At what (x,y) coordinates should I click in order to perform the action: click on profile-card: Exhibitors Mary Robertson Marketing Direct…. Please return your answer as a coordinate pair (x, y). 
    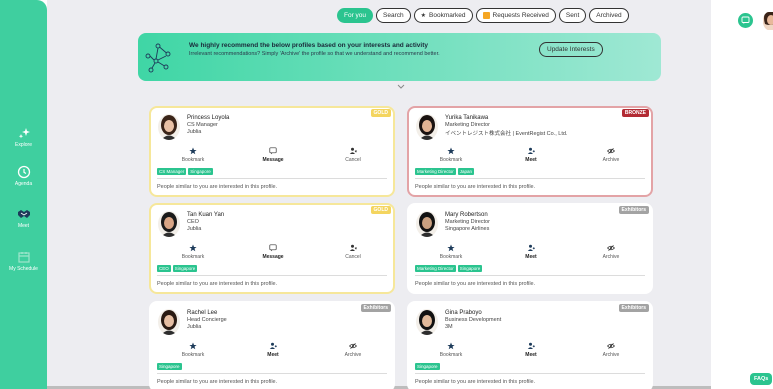
    Looking at the image, I should click on (530, 248).